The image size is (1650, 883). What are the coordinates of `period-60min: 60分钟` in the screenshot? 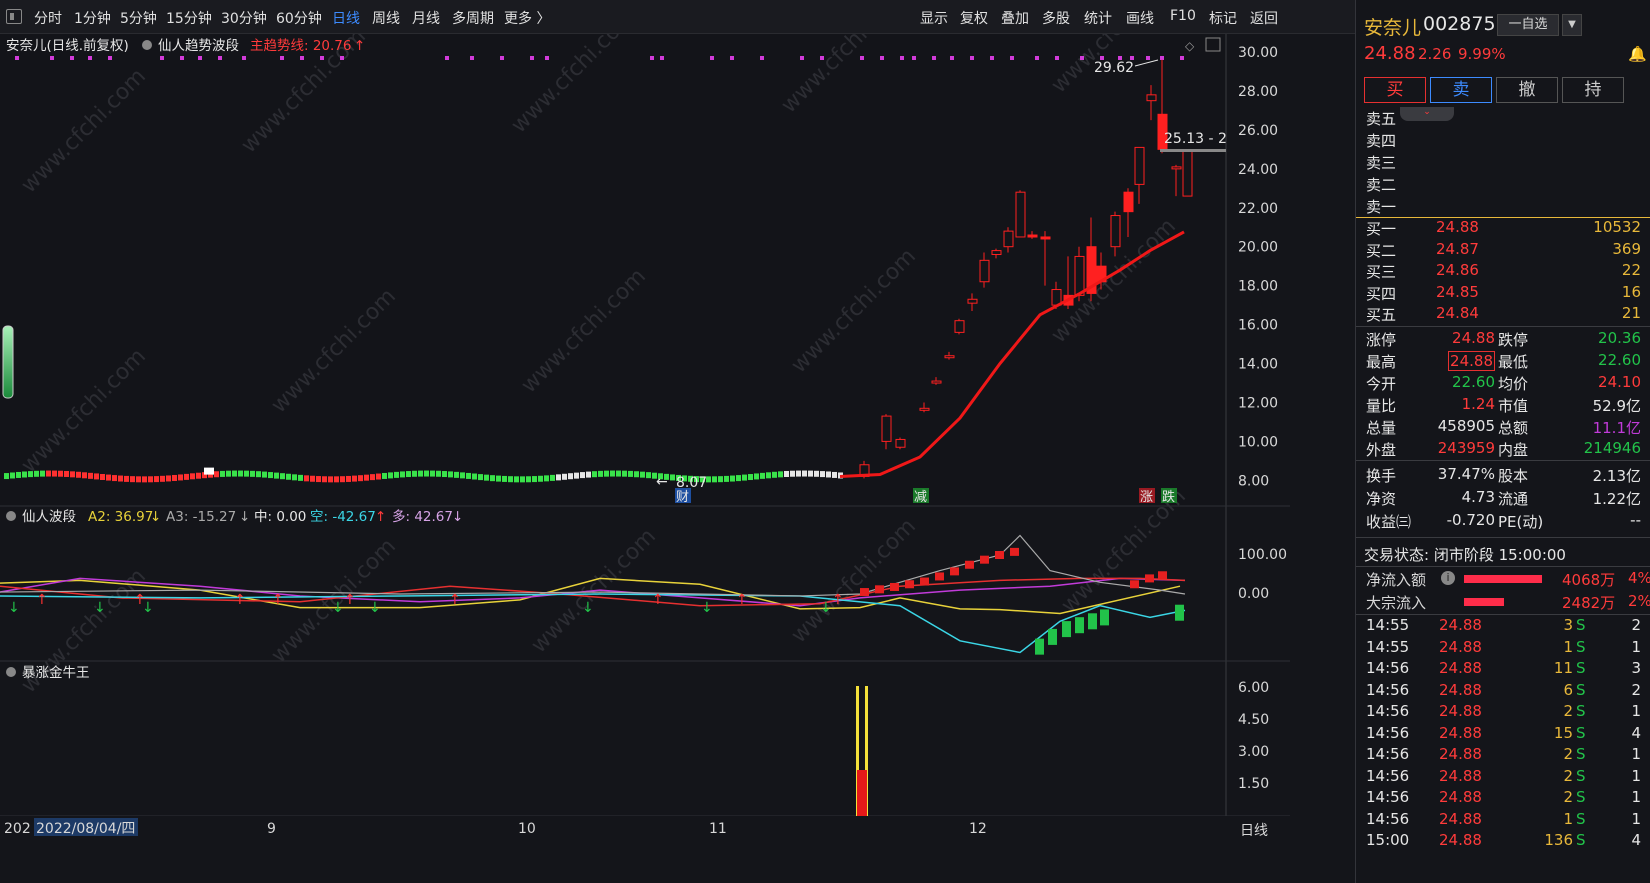 It's located at (299, 18).